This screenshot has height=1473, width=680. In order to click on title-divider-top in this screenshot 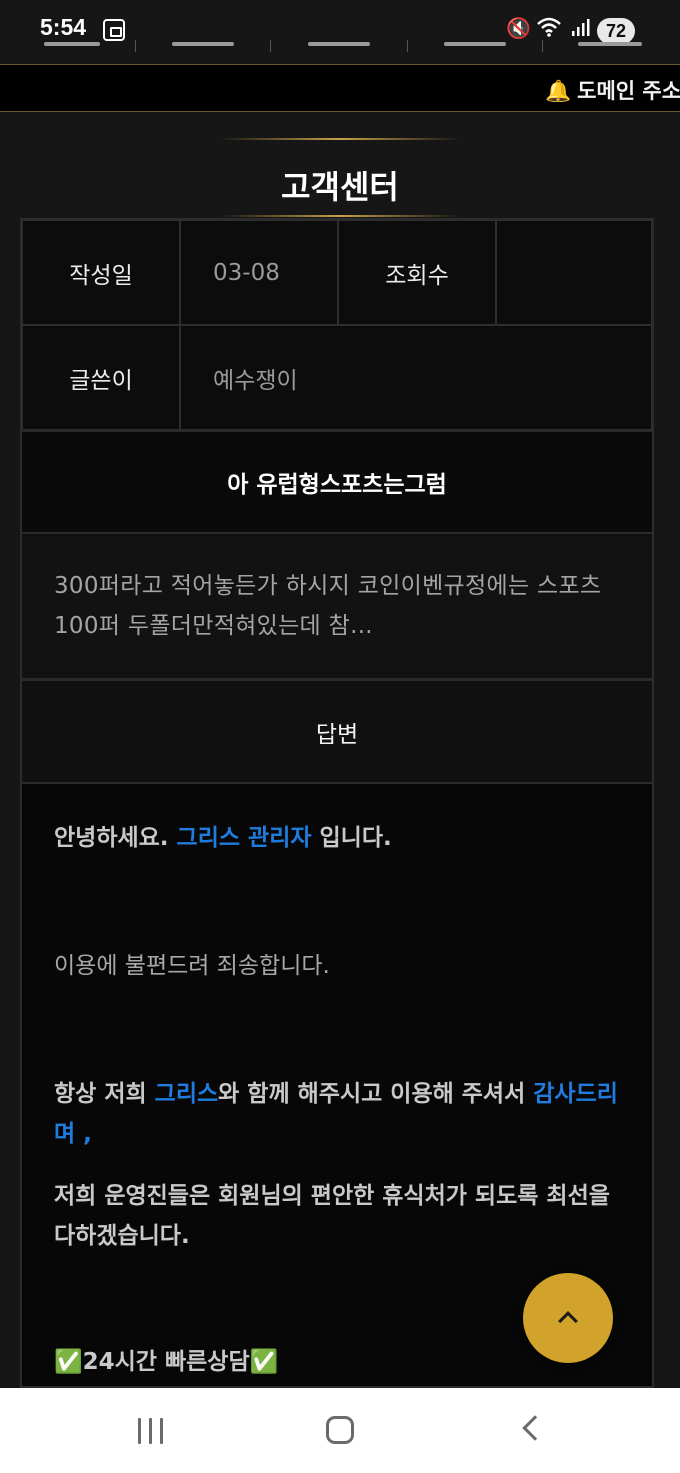, I will do `click(340, 139)`.